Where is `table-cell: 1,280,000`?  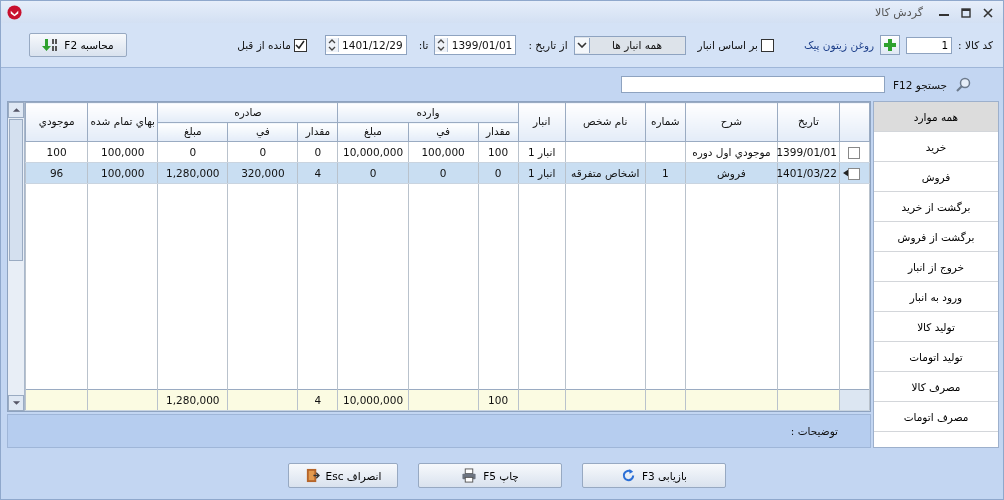
table-cell: 1,280,000 is located at coordinates (193, 173).